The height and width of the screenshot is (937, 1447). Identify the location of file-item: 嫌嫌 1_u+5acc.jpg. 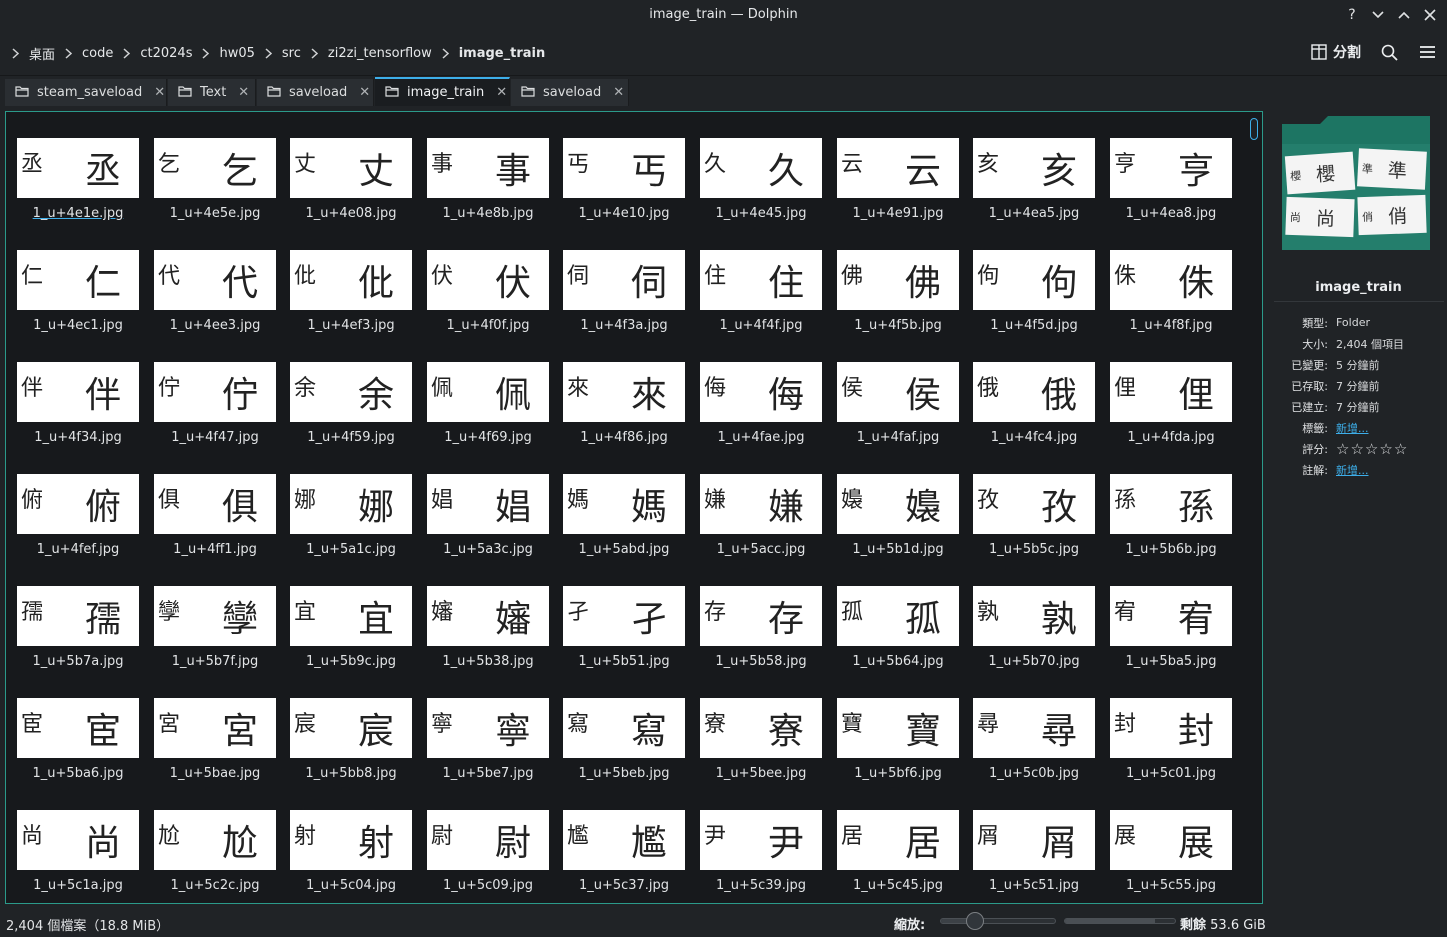
(761, 524).